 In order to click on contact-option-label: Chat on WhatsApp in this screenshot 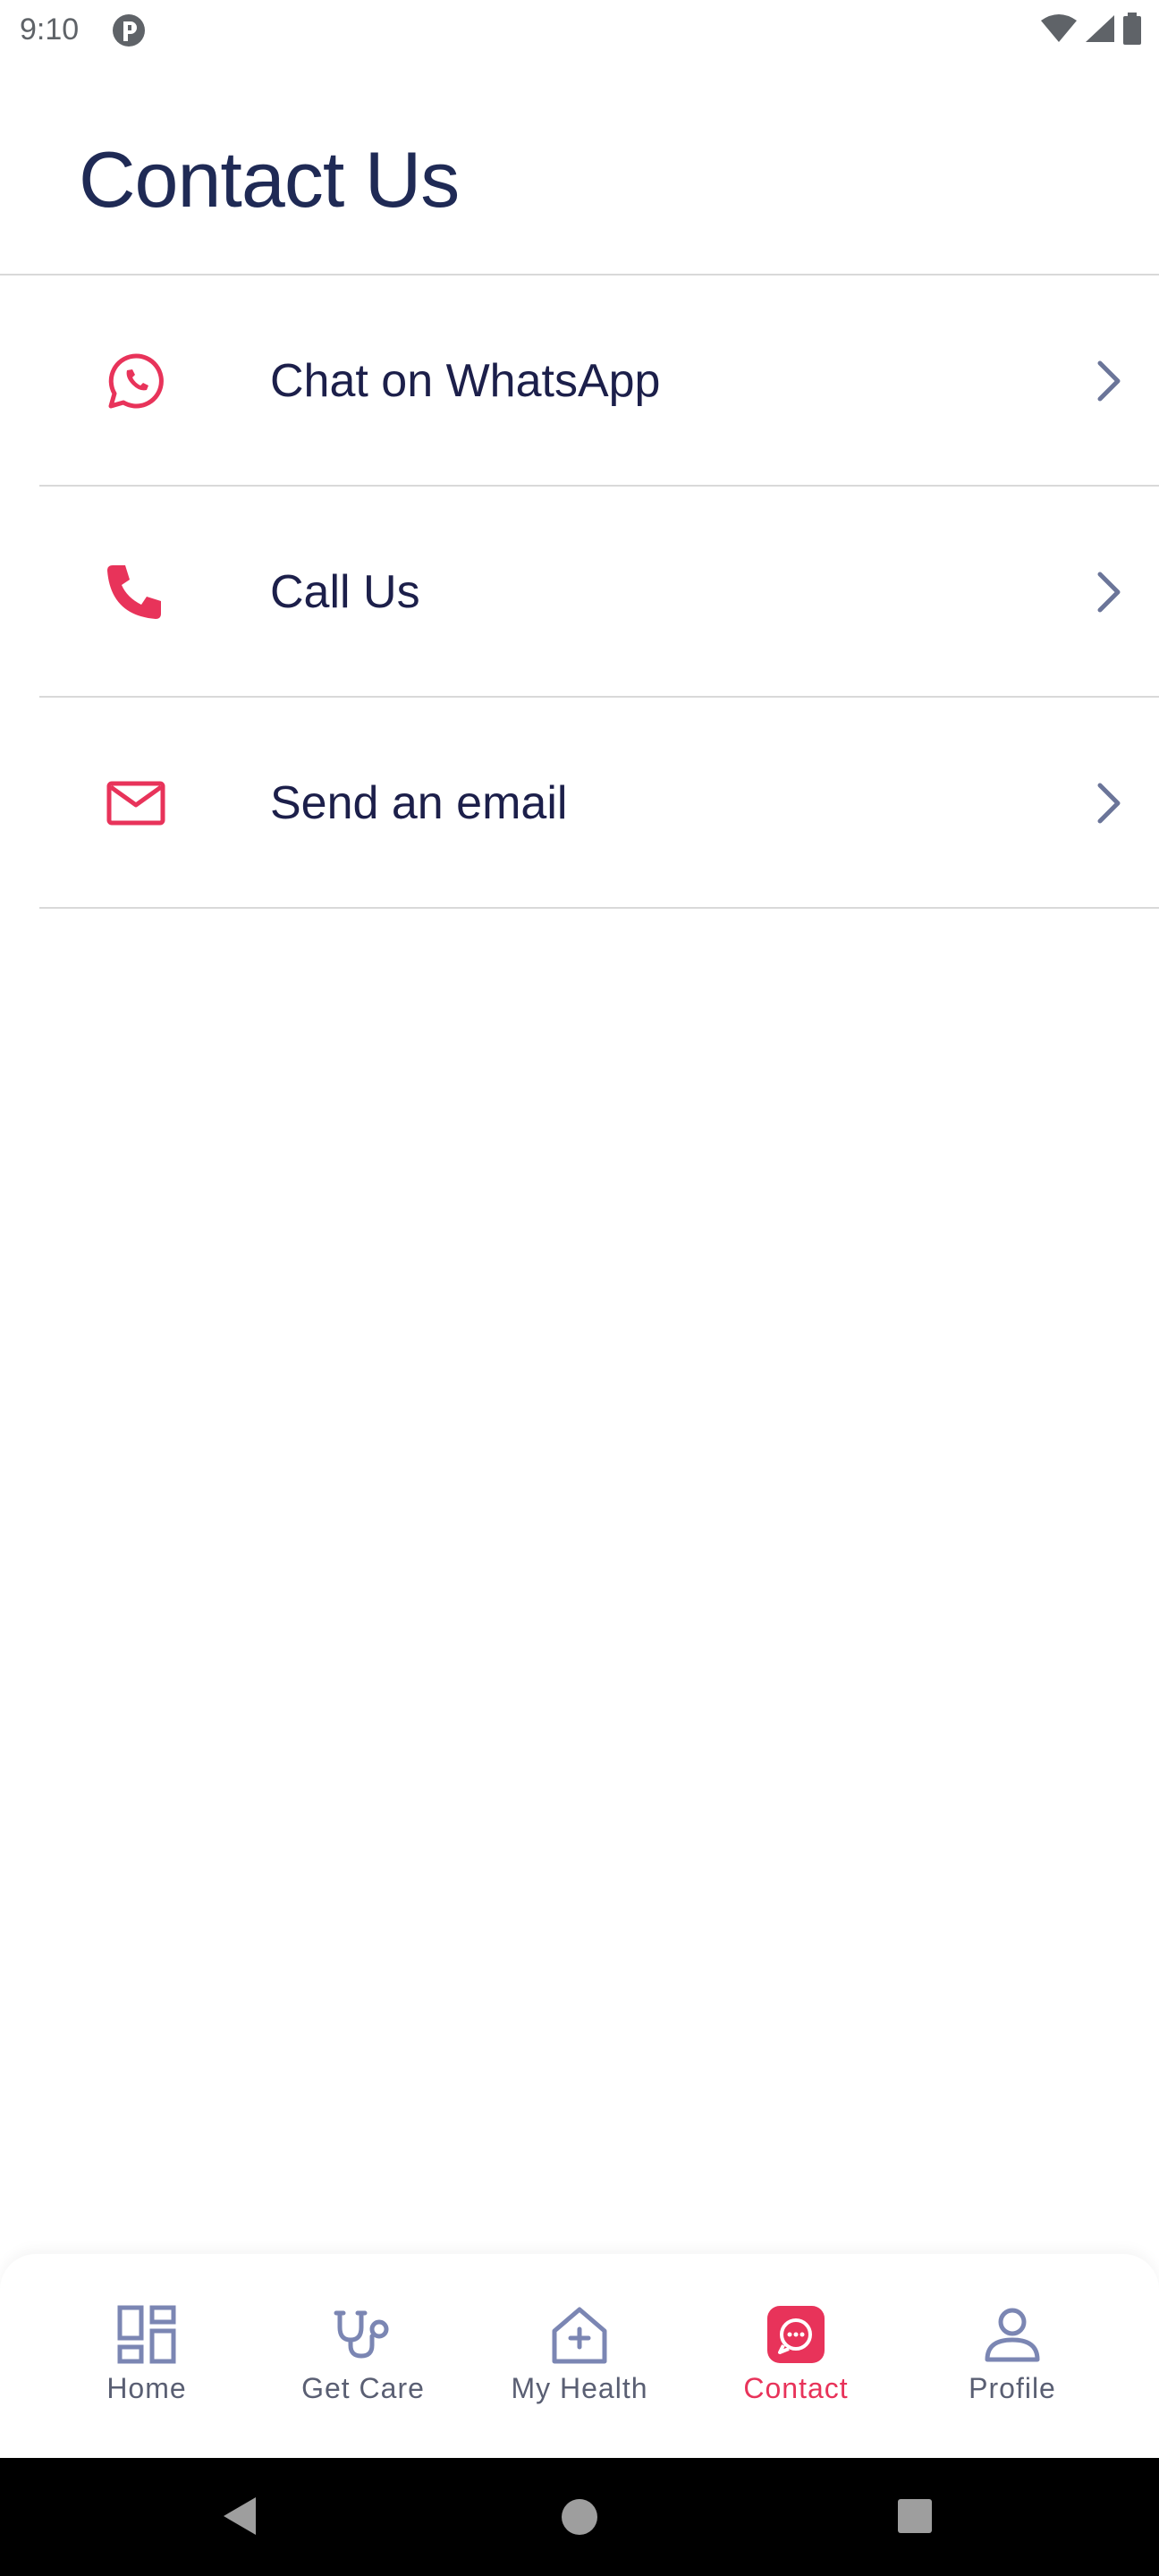, I will do `click(466, 381)`.